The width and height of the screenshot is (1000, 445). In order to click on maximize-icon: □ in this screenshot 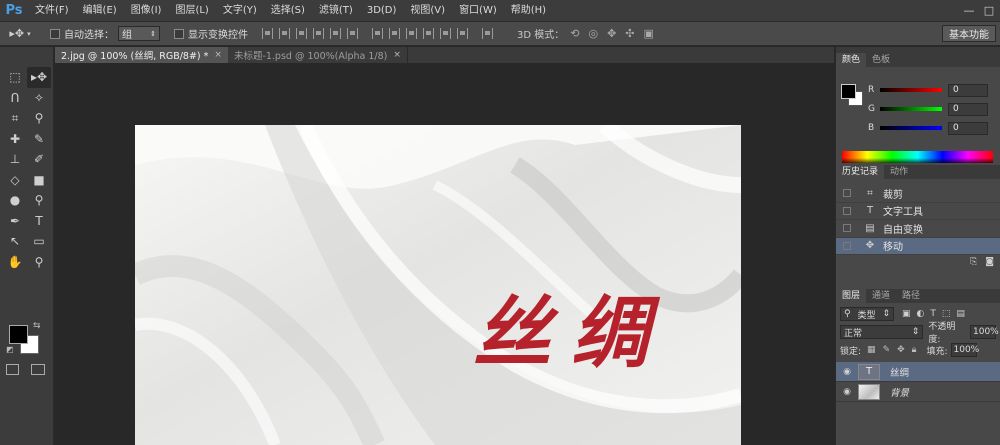, I will do `click(989, 10)`.